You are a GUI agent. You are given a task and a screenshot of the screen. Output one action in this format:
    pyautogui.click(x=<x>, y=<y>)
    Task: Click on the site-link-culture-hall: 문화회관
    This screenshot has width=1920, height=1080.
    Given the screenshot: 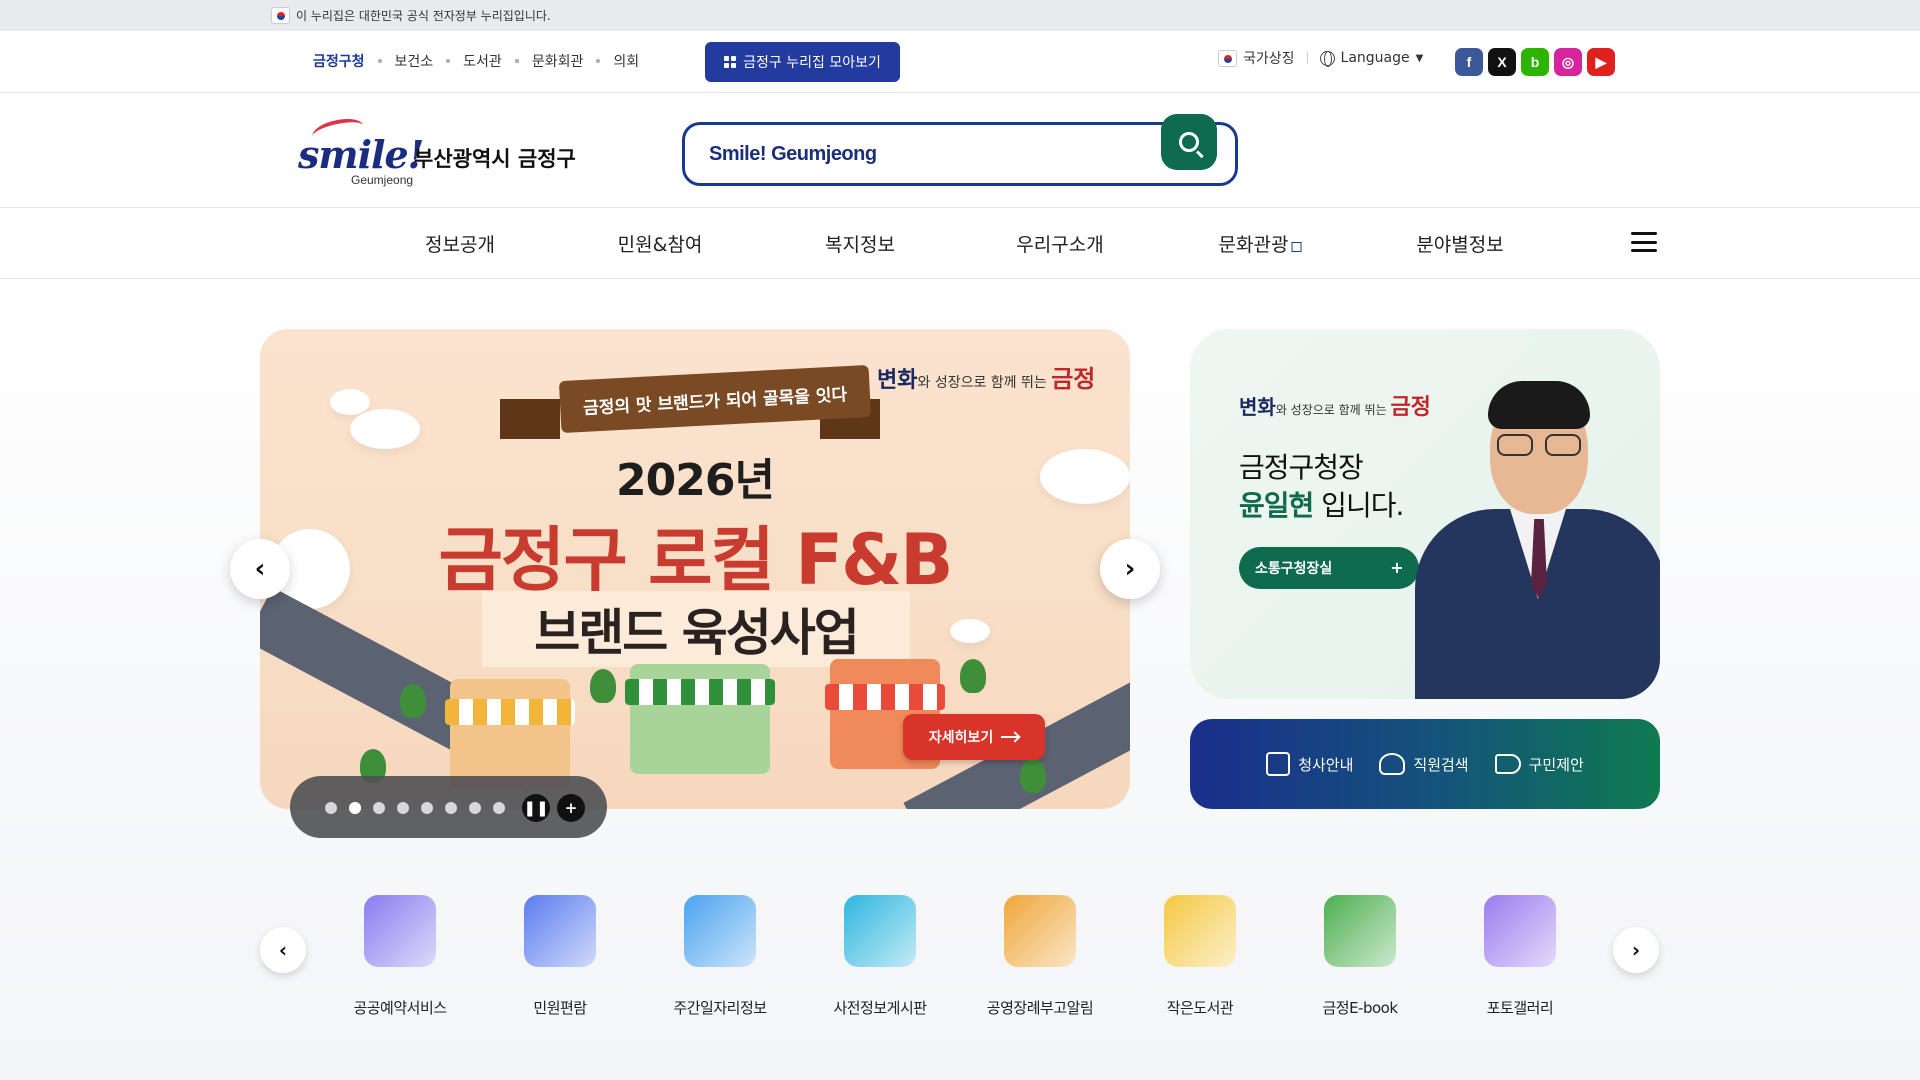 What is the action you would take?
    pyautogui.click(x=558, y=61)
    